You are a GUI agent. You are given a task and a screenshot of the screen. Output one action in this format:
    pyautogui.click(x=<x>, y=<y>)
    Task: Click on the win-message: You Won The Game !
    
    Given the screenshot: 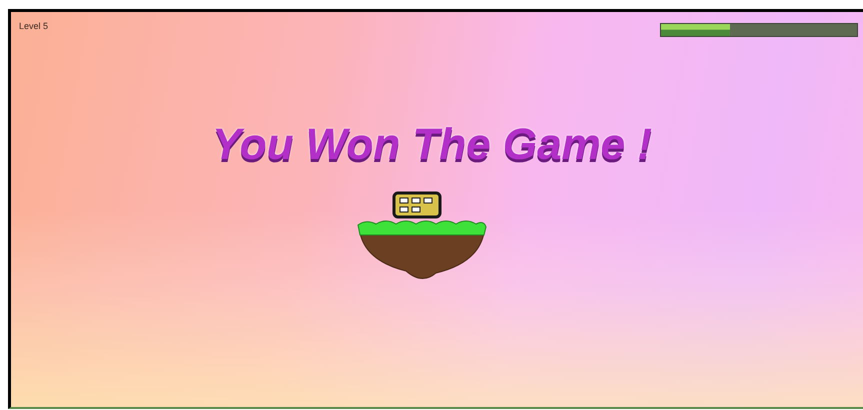 What is the action you would take?
    pyautogui.click(x=432, y=145)
    